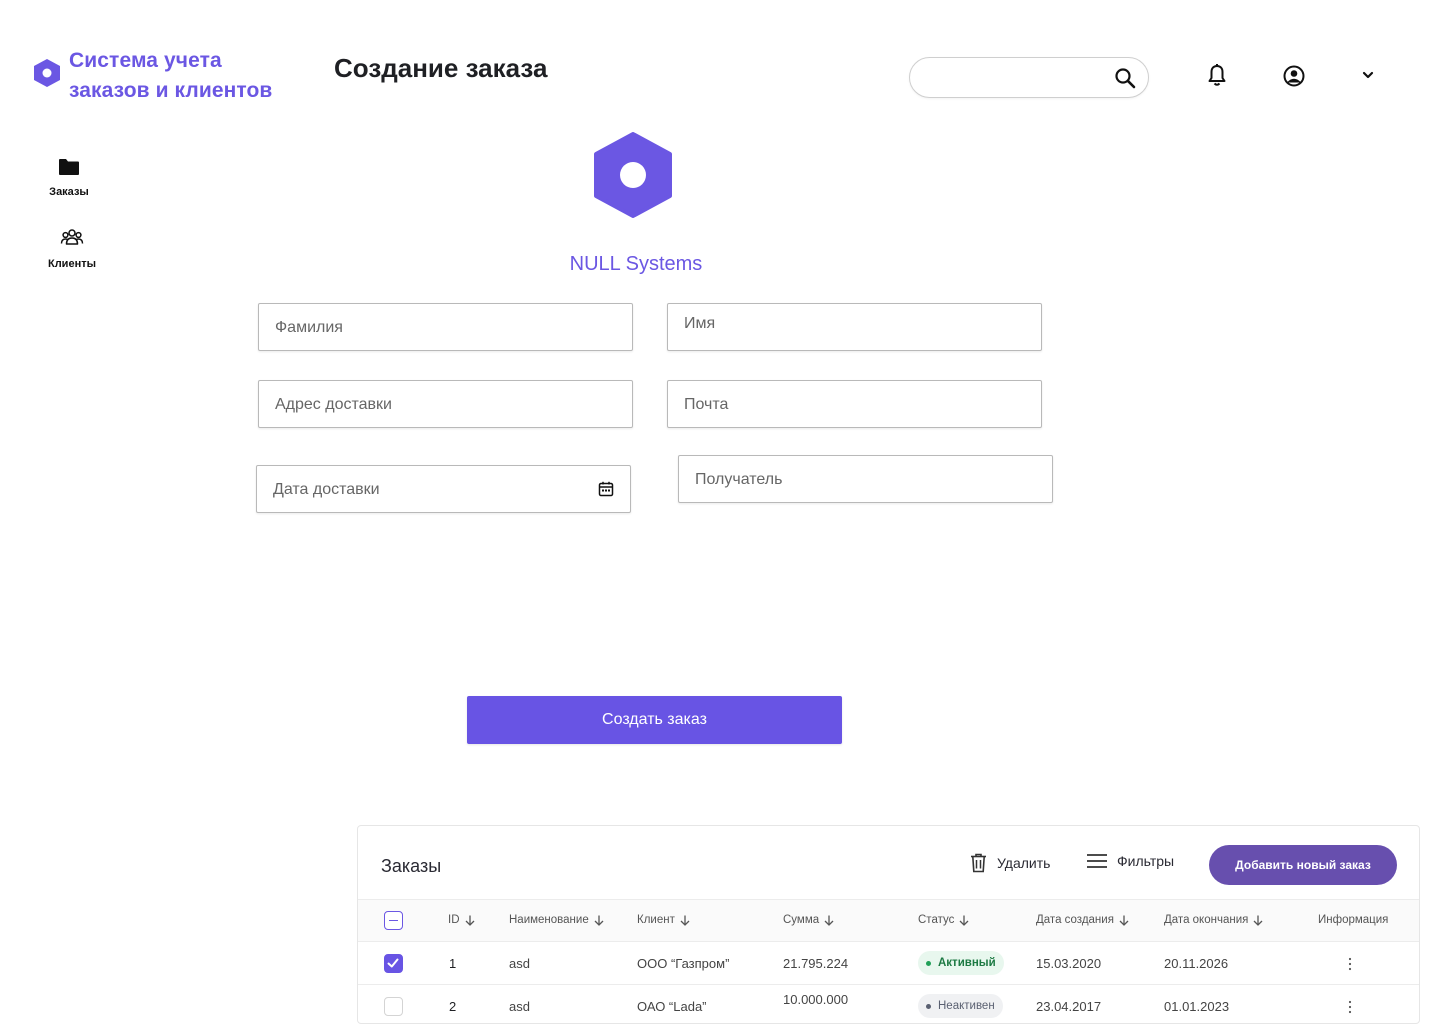  I want to click on check-icon, so click(393, 963).